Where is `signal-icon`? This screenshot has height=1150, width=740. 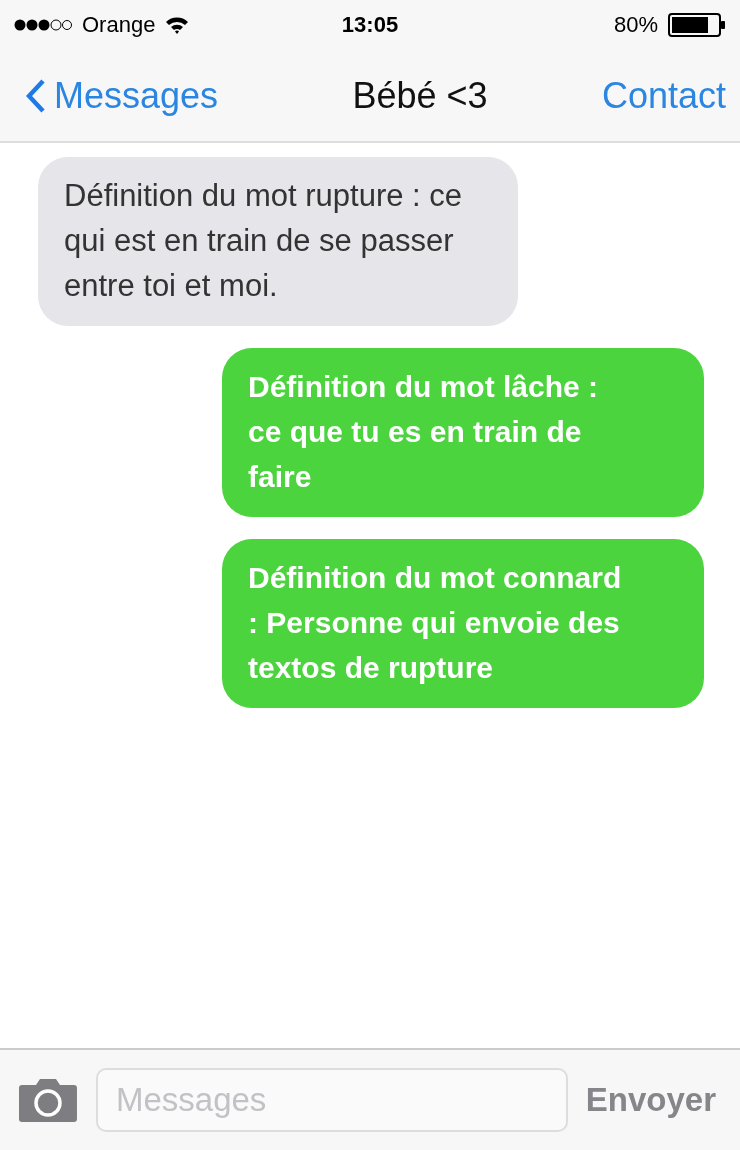
signal-icon is located at coordinates (43, 25).